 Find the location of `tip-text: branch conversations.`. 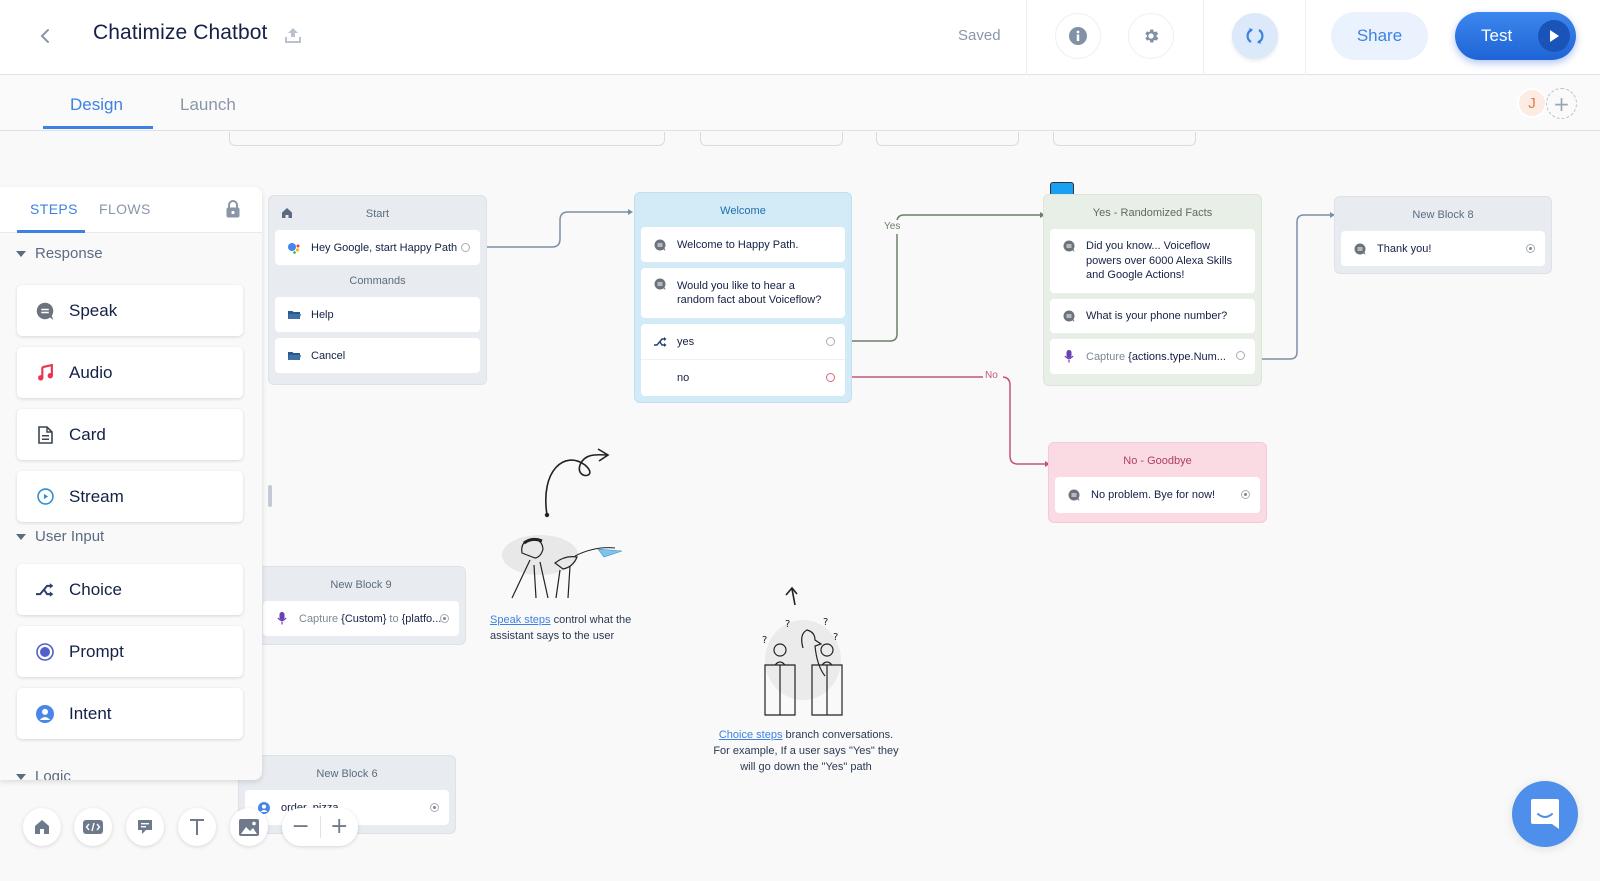

tip-text: branch conversations. is located at coordinates (838, 735).